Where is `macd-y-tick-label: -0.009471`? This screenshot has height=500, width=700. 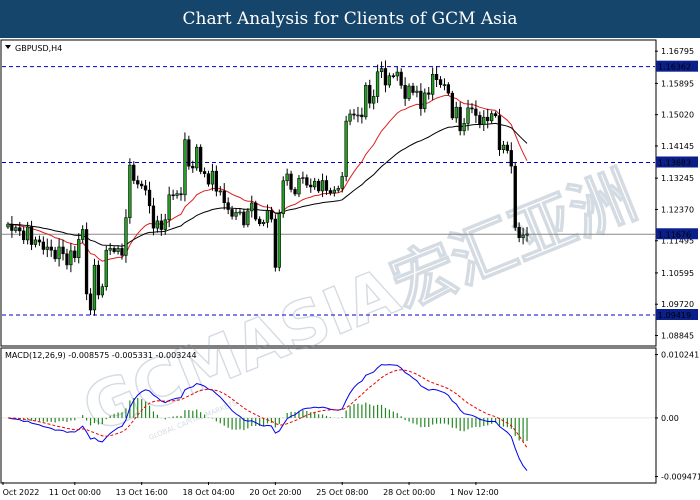 macd-y-tick-label: -0.009471 is located at coordinates (680, 477).